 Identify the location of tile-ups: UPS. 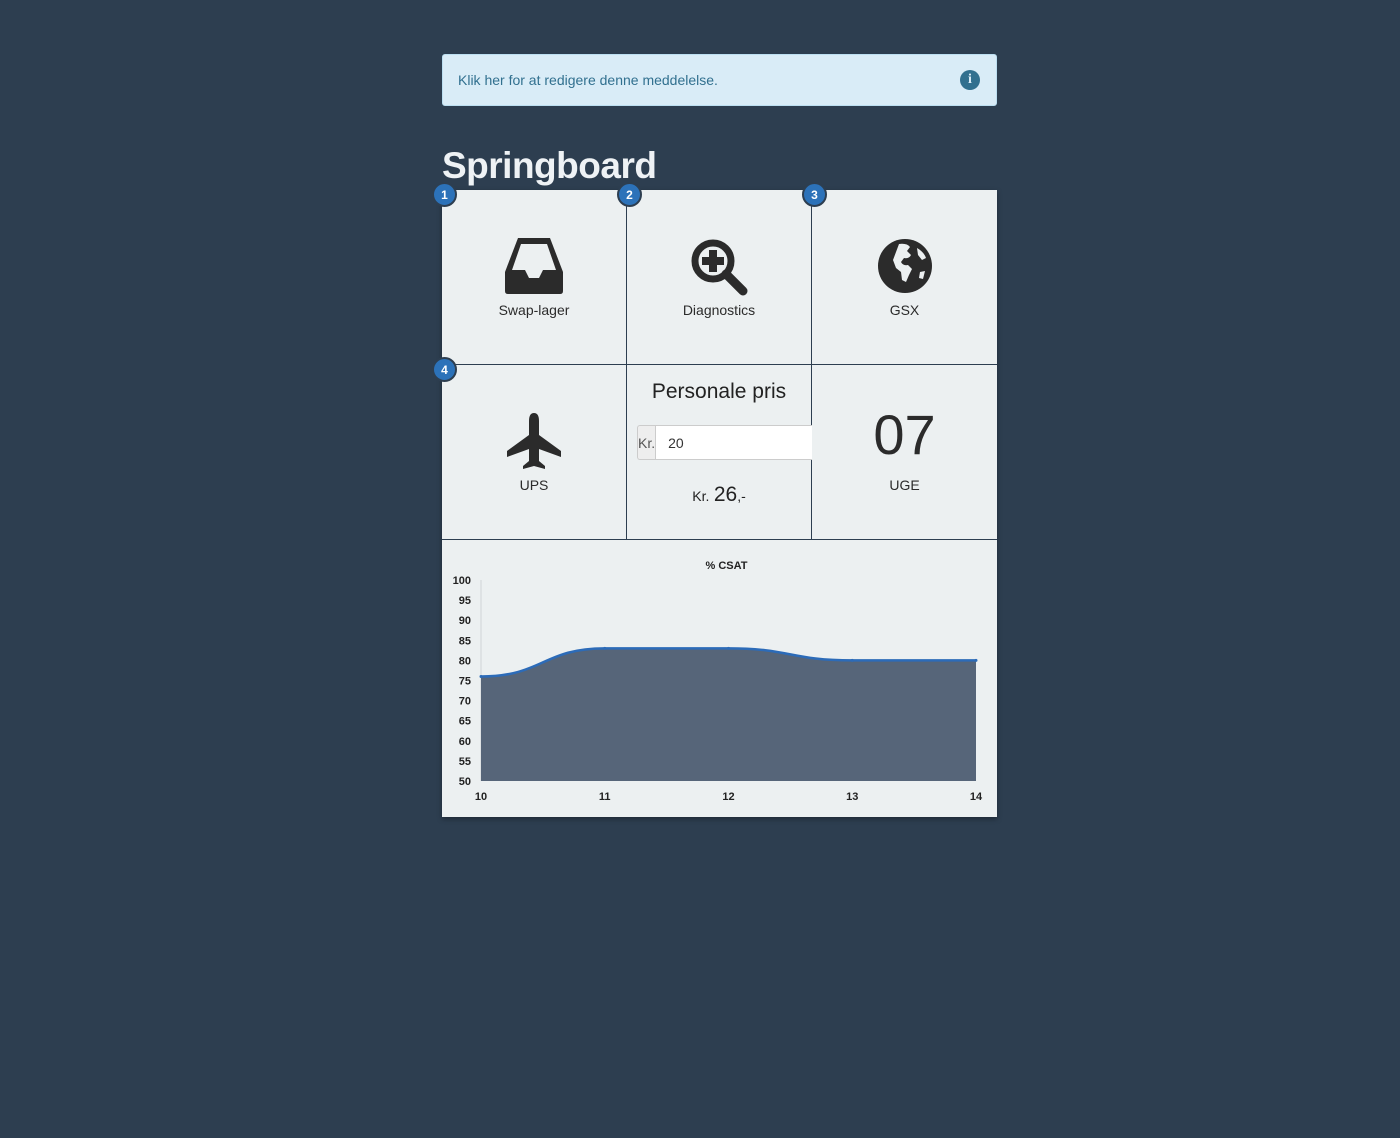
(534, 452).